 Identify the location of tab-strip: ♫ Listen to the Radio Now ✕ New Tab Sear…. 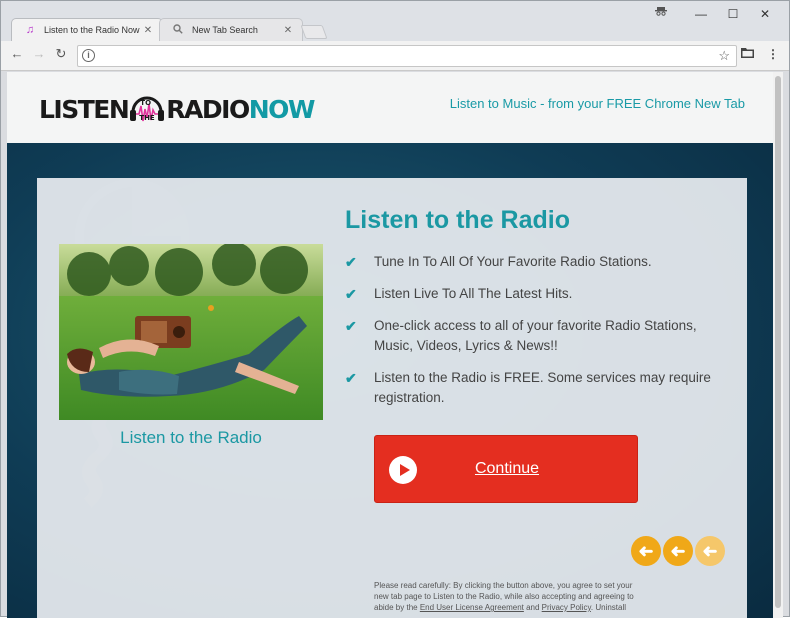
(395, 21).